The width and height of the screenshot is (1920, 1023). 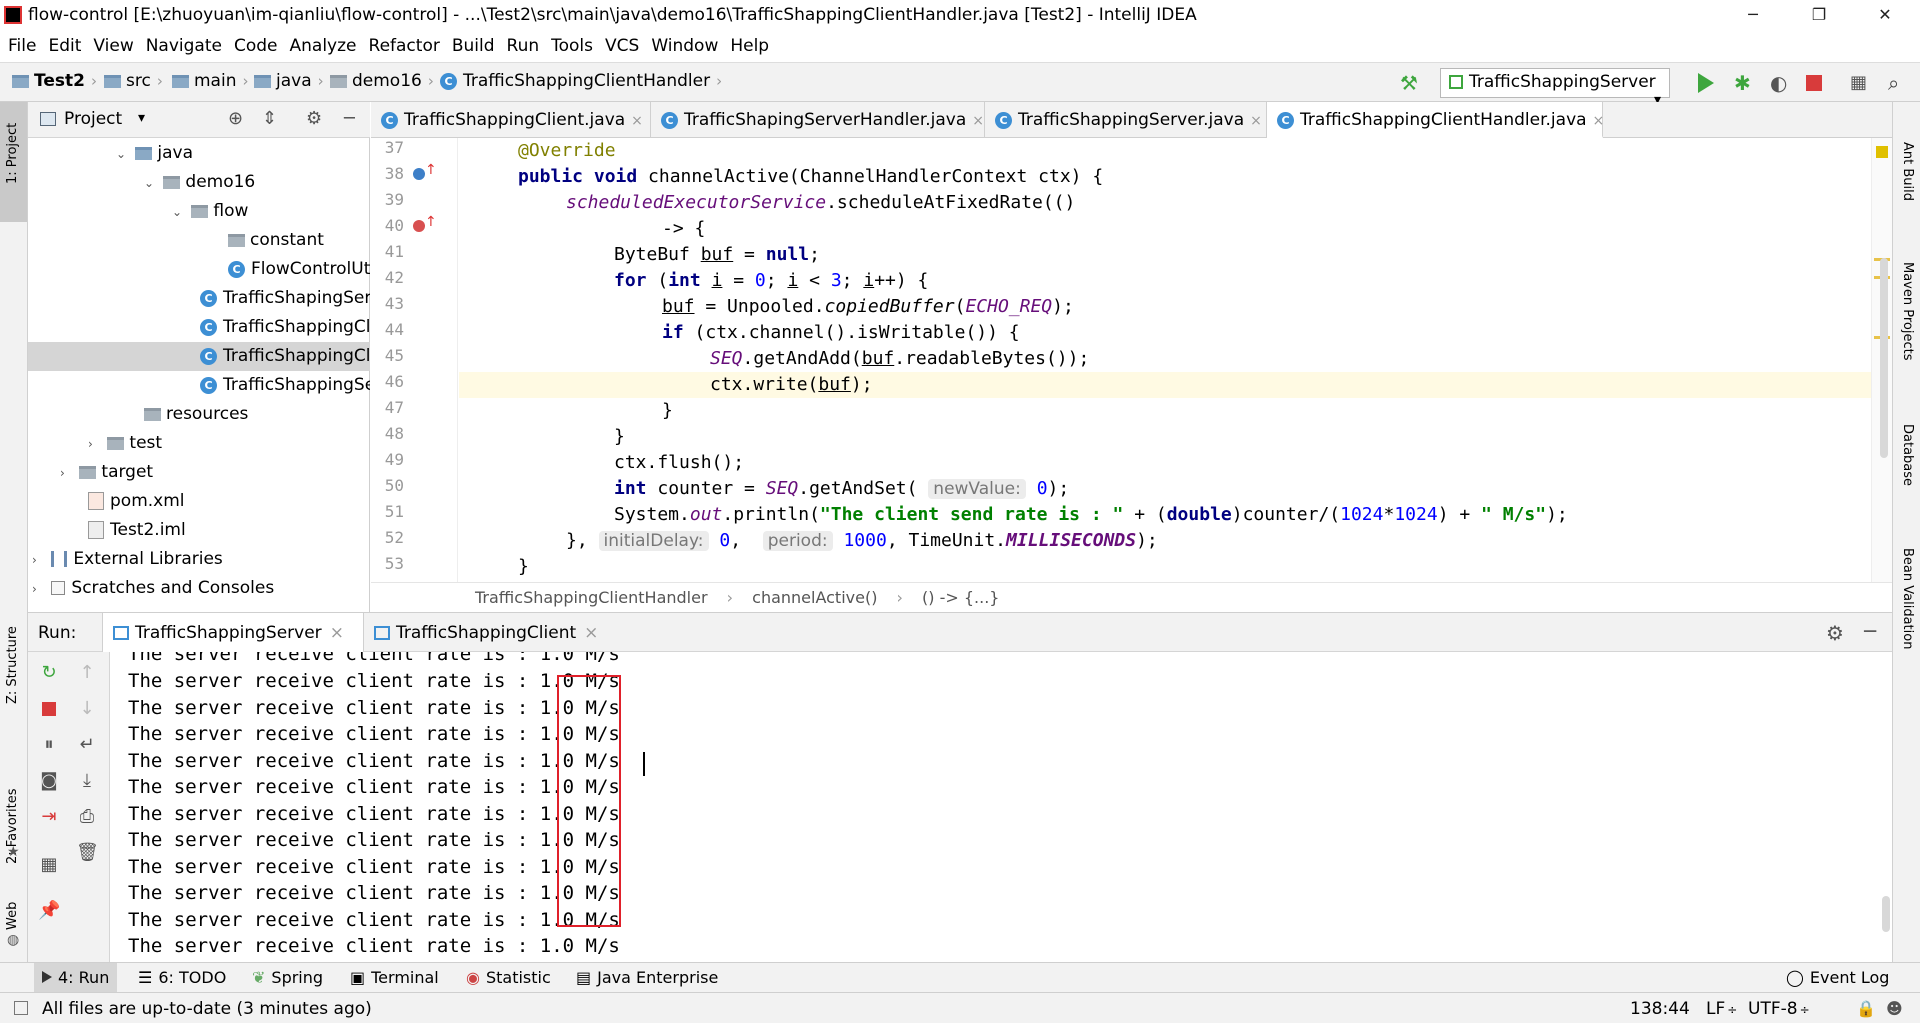 I want to click on pin-icon: 📌, so click(x=49, y=911).